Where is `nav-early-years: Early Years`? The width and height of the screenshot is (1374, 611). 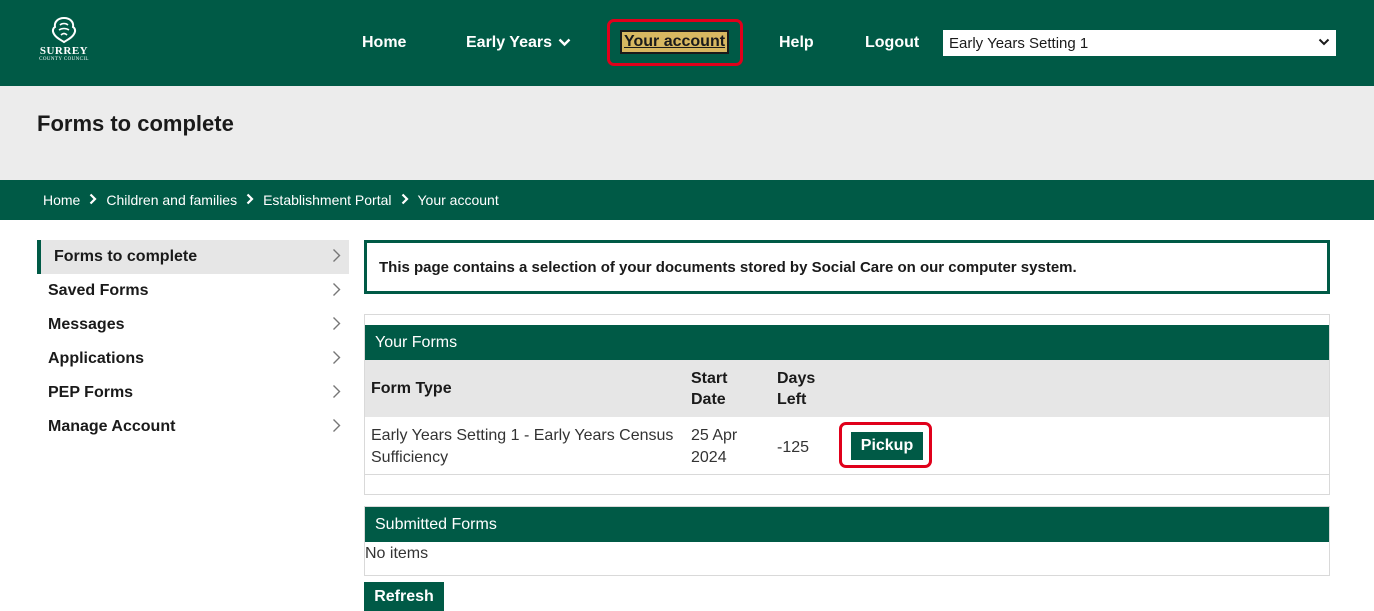 nav-early-years: Early Years is located at coordinates (518, 43).